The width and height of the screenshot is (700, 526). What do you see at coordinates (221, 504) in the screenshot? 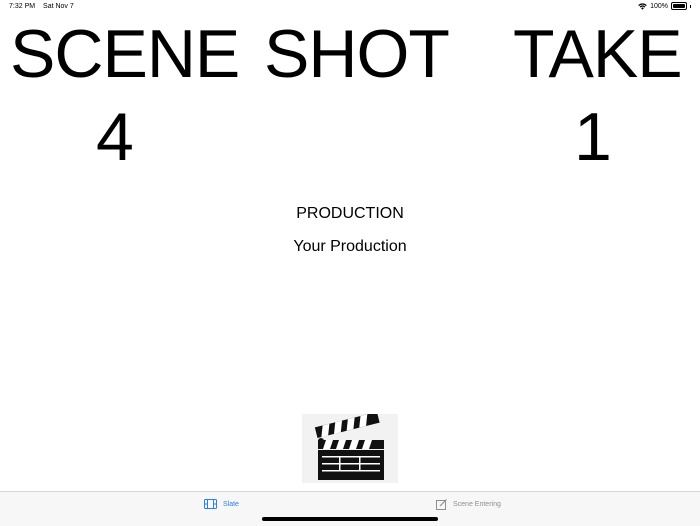
I see `tab-slate: Slate` at bounding box center [221, 504].